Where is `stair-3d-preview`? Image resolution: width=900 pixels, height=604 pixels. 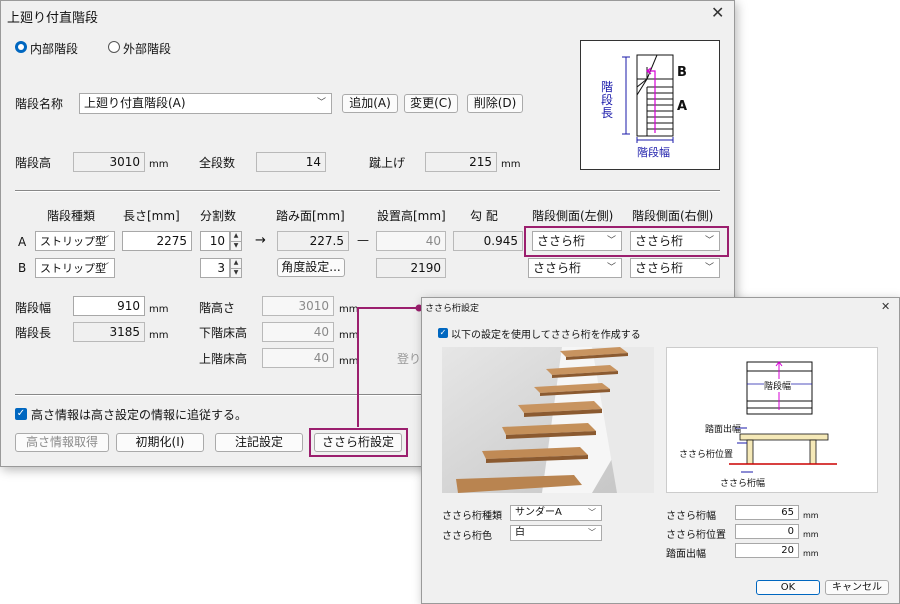
stair-3d-preview is located at coordinates (548, 420).